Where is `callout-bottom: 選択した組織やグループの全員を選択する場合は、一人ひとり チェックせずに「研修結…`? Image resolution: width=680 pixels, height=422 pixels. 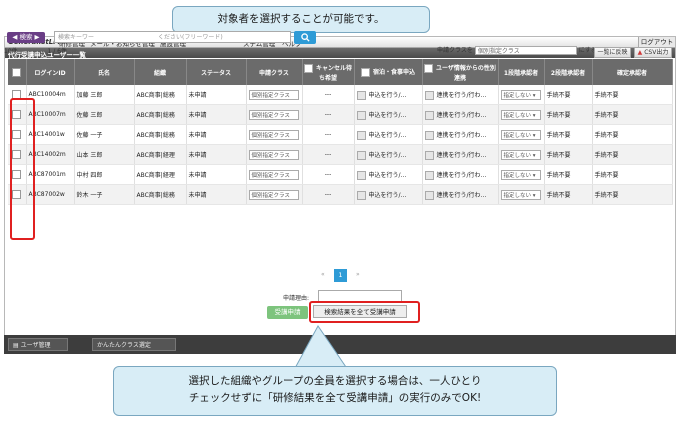
callout-bottom: 選択した組織やグループの全員を選択する場合は、一人ひとり チェックせずに「研修結… is located at coordinates (335, 391).